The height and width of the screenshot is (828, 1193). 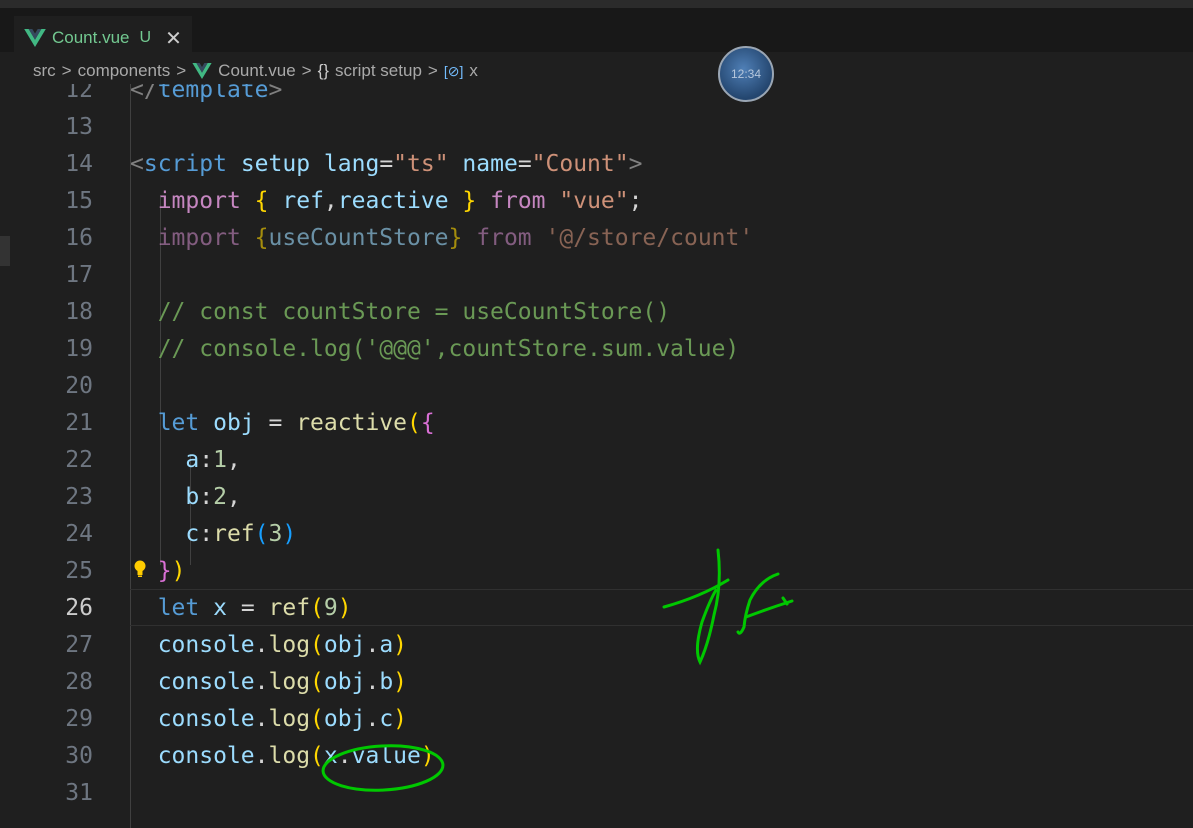 What do you see at coordinates (5, 251) in the screenshot?
I see `scroll-marker` at bounding box center [5, 251].